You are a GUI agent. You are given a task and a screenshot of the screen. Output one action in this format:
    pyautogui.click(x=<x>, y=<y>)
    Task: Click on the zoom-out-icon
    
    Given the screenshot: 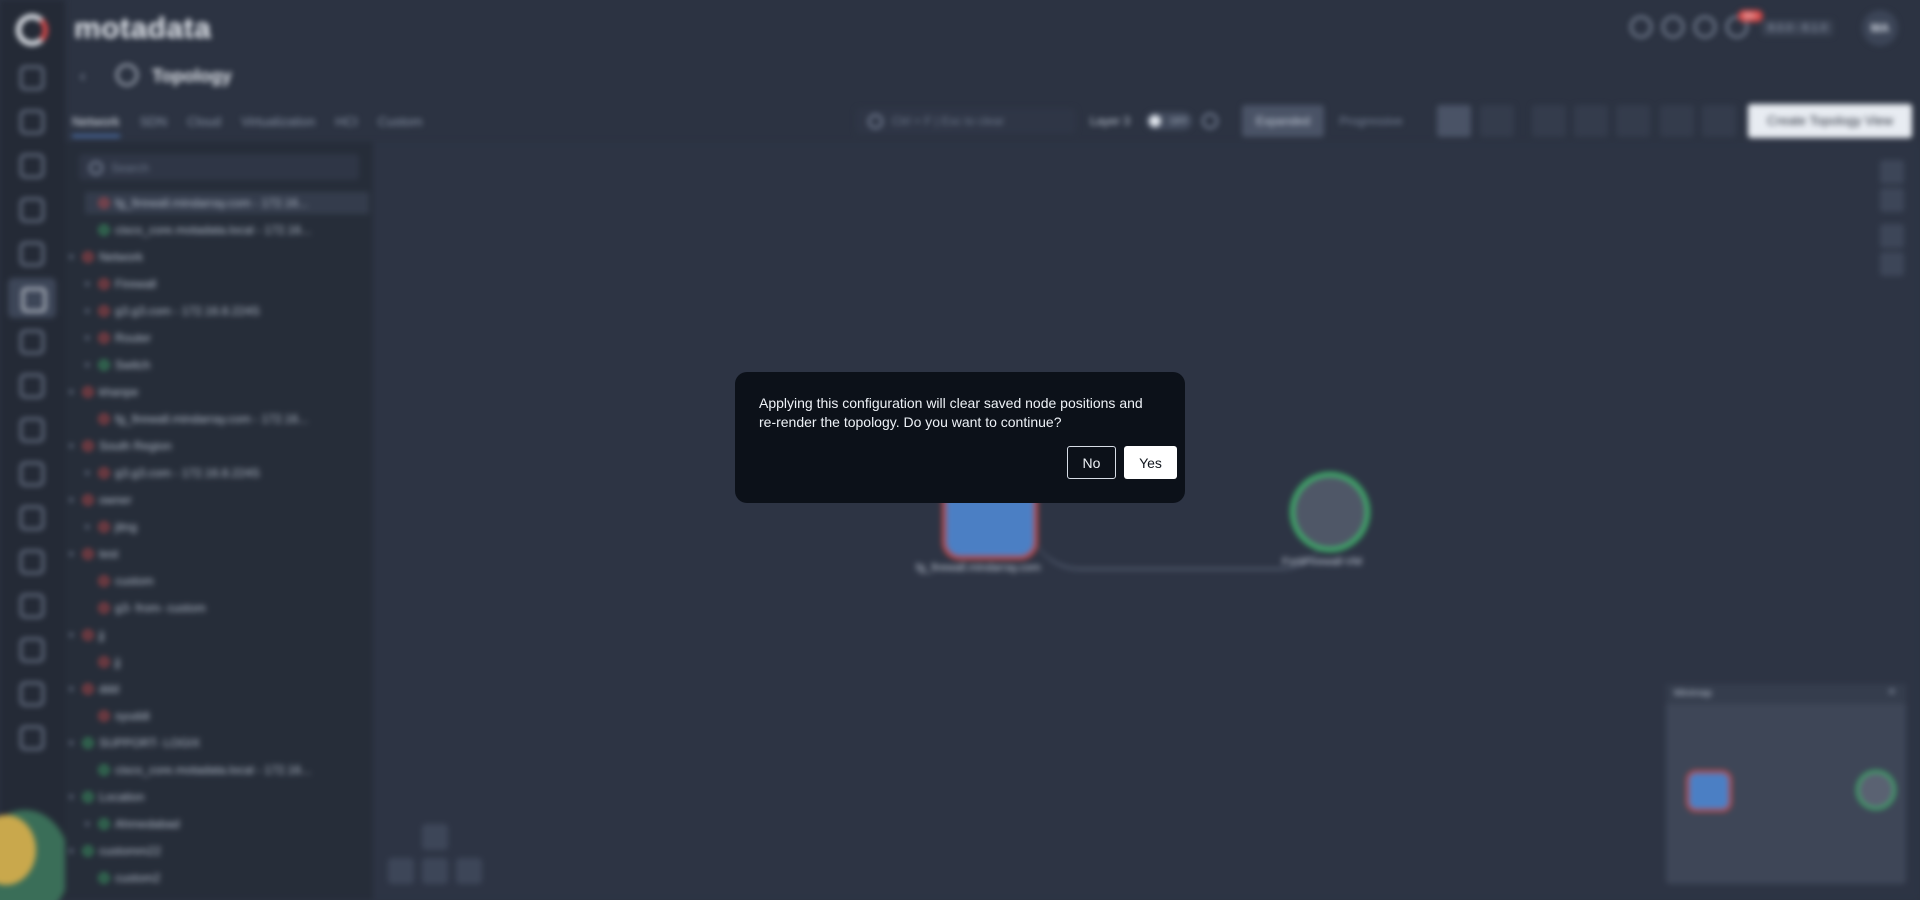 What is the action you would take?
    pyautogui.click(x=1892, y=264)
    